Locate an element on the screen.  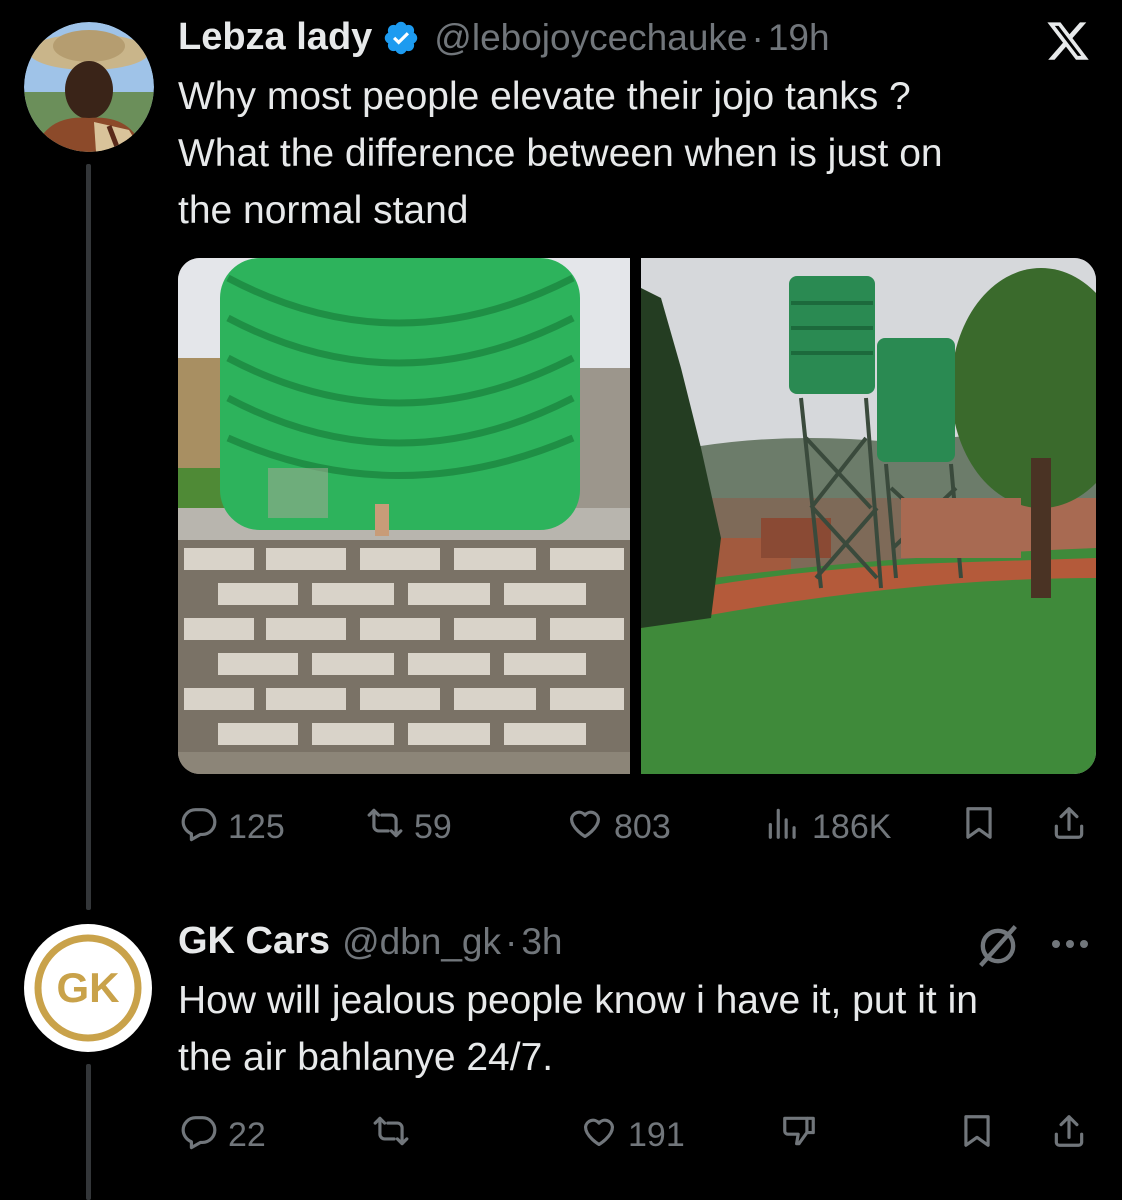
author-name: Lebza lady is located at coordinates (275, 37).